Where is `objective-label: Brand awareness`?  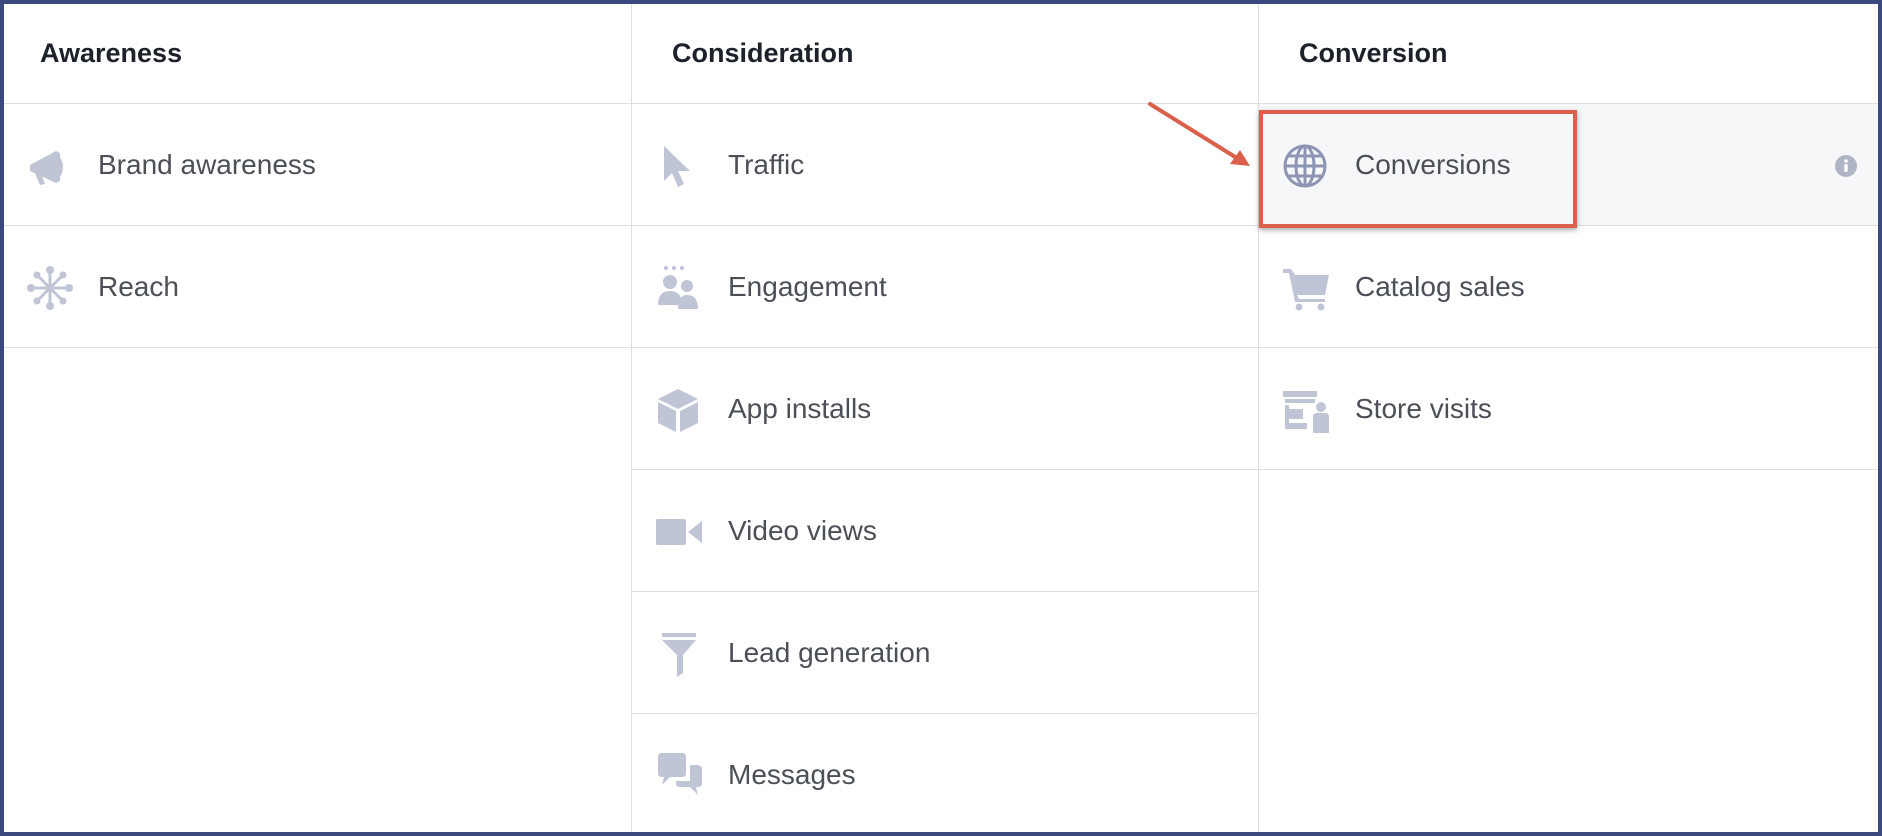 objective-label: Brand awareness is located at coordinates (207, 164).